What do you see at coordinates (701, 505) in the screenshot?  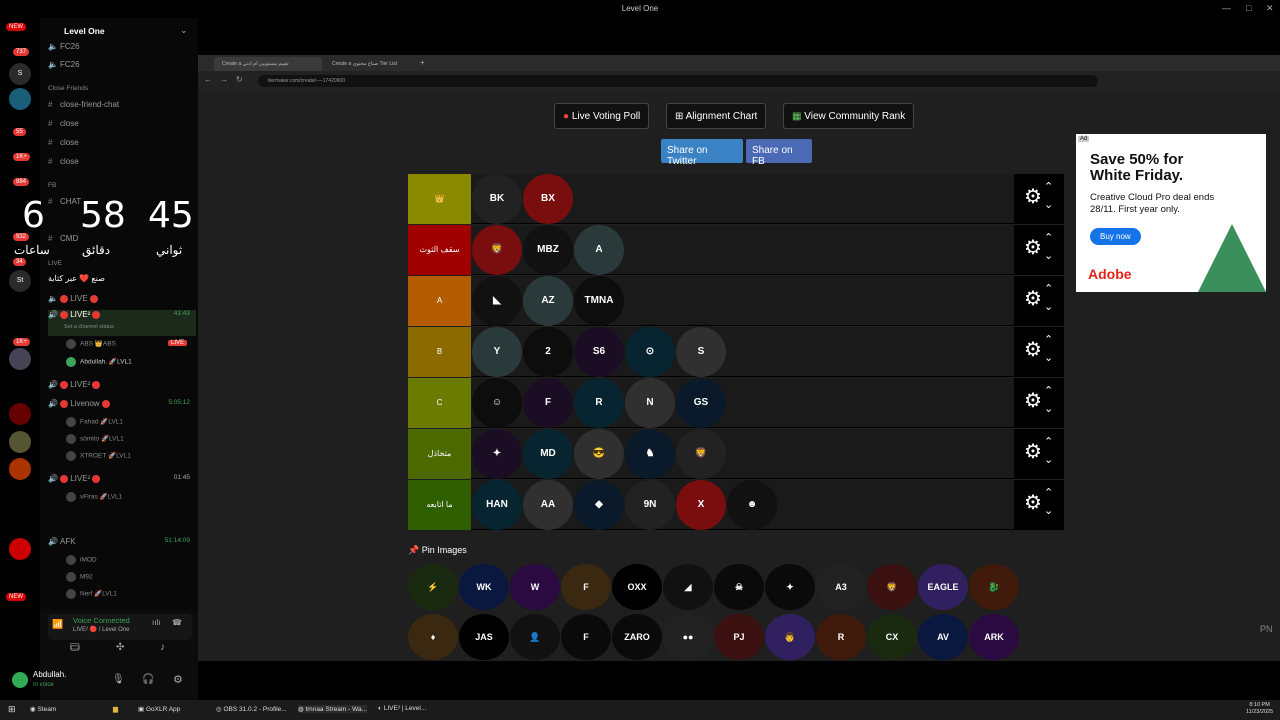 I see `tier-item: X` at bounding box center [701, 505].